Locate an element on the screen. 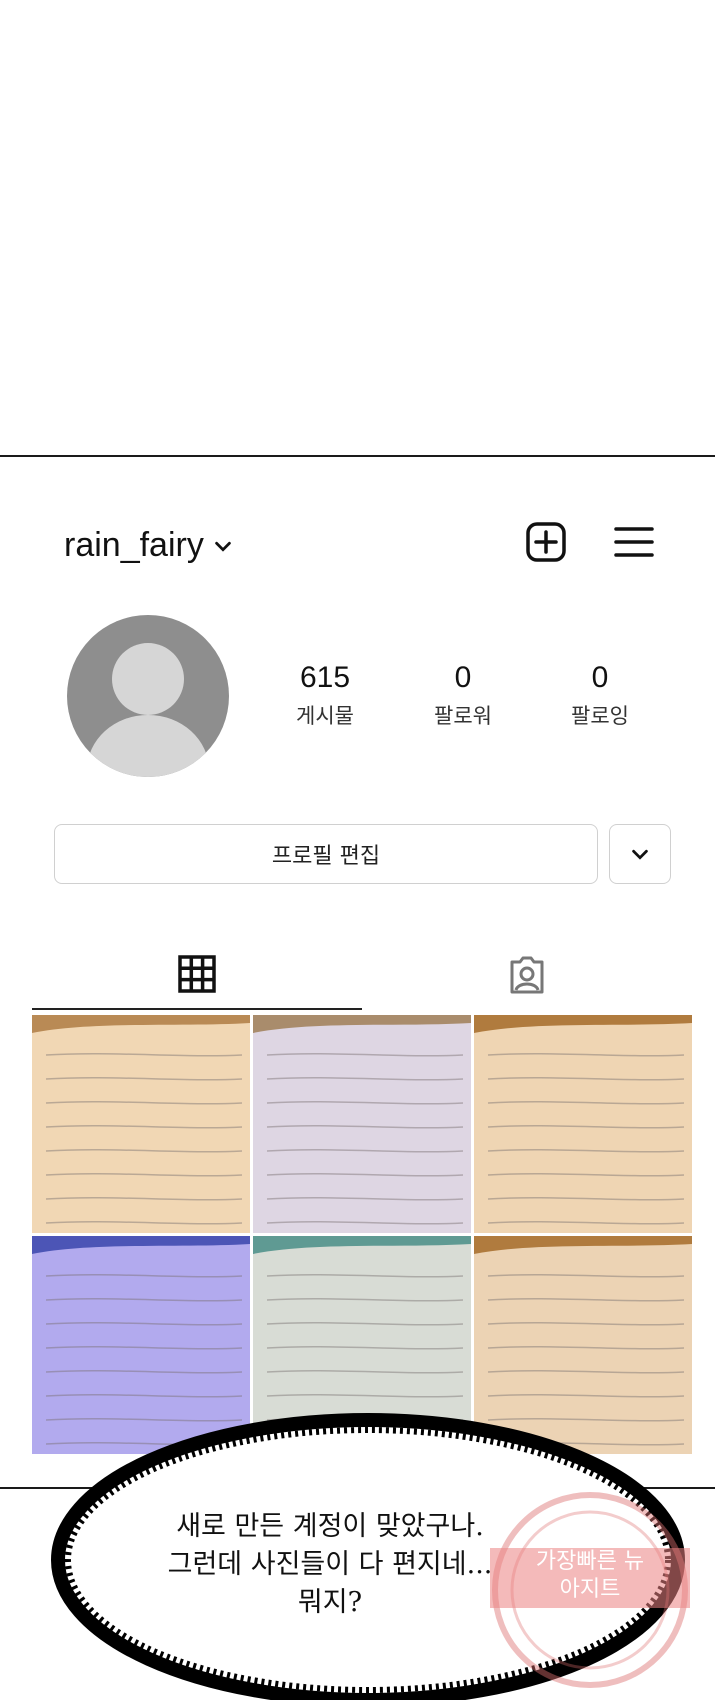 Image resolution: width=715 pixels, height=1700 pixels. suggestions-toggle-button is located at coordinates (640, 854).